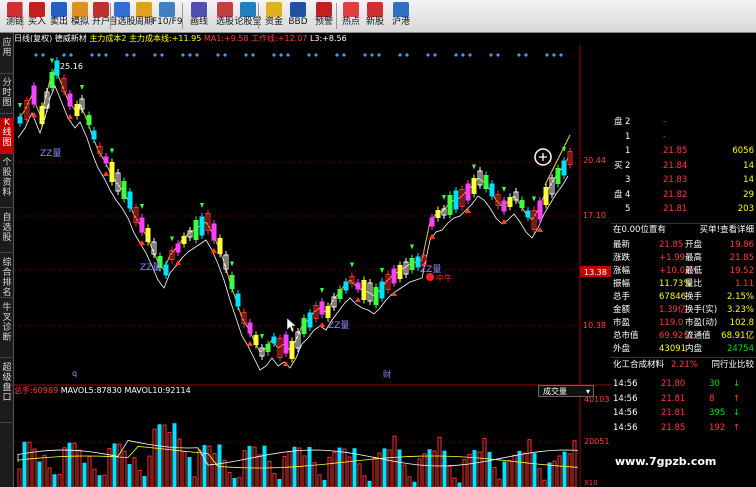 The image size is (756, 487). Describe the element at coordinates (675, 165) in the screenshot. I see `order-book-price: 21.84` at that location.